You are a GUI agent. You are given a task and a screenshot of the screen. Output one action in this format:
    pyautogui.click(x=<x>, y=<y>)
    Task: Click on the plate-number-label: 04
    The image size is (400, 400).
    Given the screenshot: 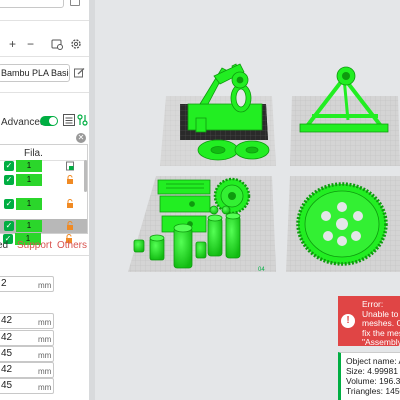 What is the action you would take?
    pyautogui.click(x=261, y=270)
    